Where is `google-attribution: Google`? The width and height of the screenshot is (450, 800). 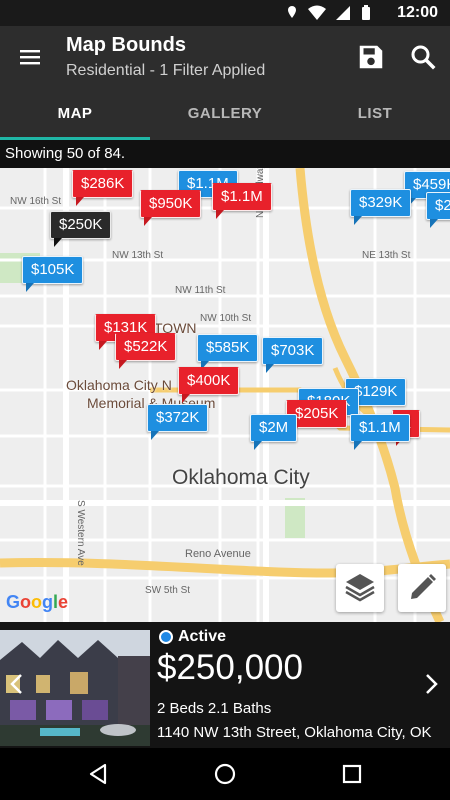 google-attribution: Google is located at coordinates (37, 602).